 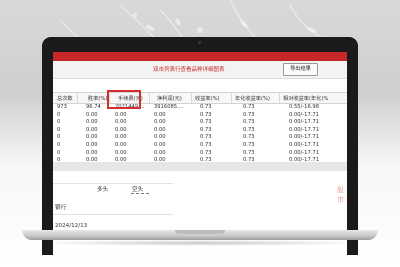 I want to click on tab-long: 多头, so click(x=102, y=189).